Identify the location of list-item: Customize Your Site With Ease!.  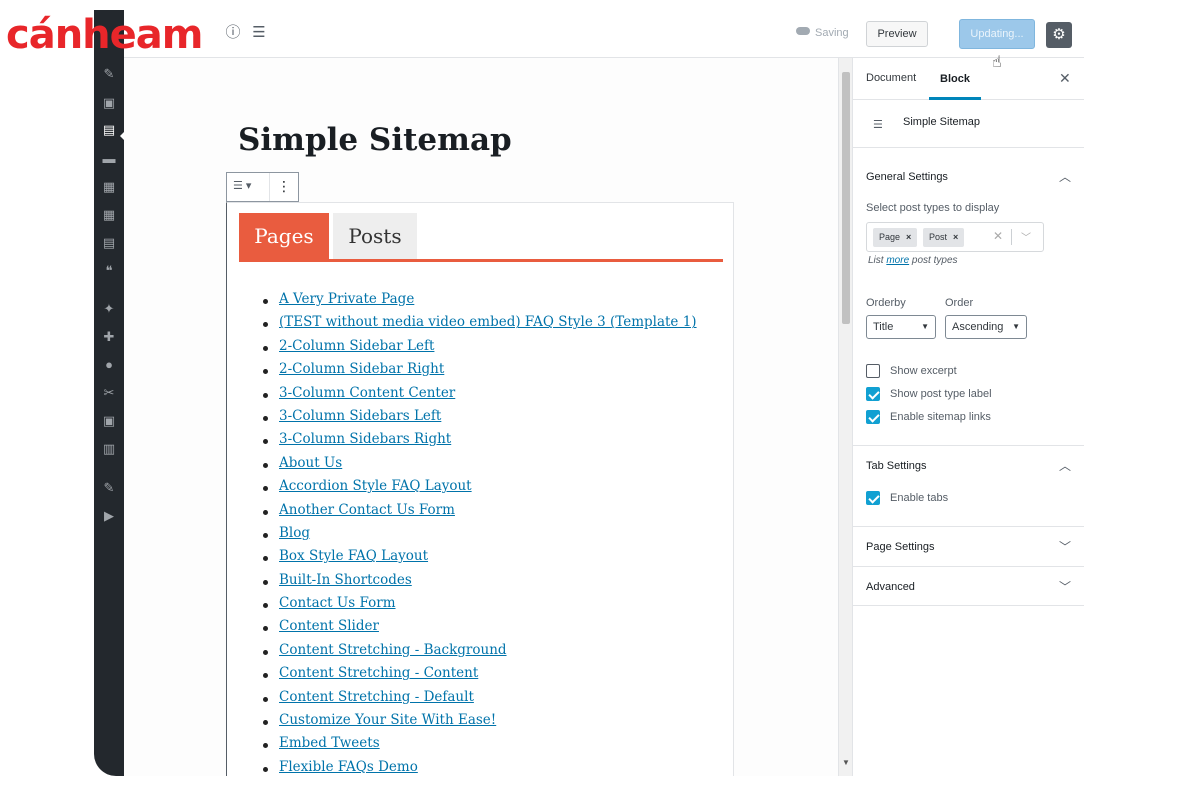
(480, 723).